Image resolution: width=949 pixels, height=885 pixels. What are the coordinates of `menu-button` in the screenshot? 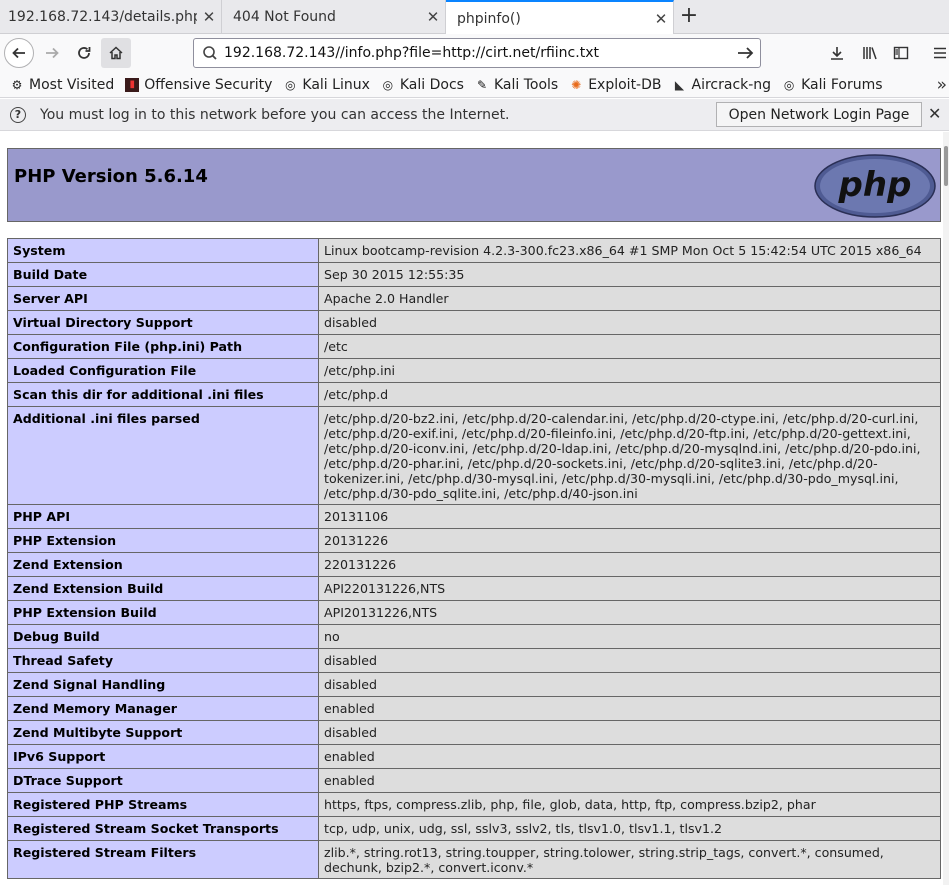 It's located at (937, 53).